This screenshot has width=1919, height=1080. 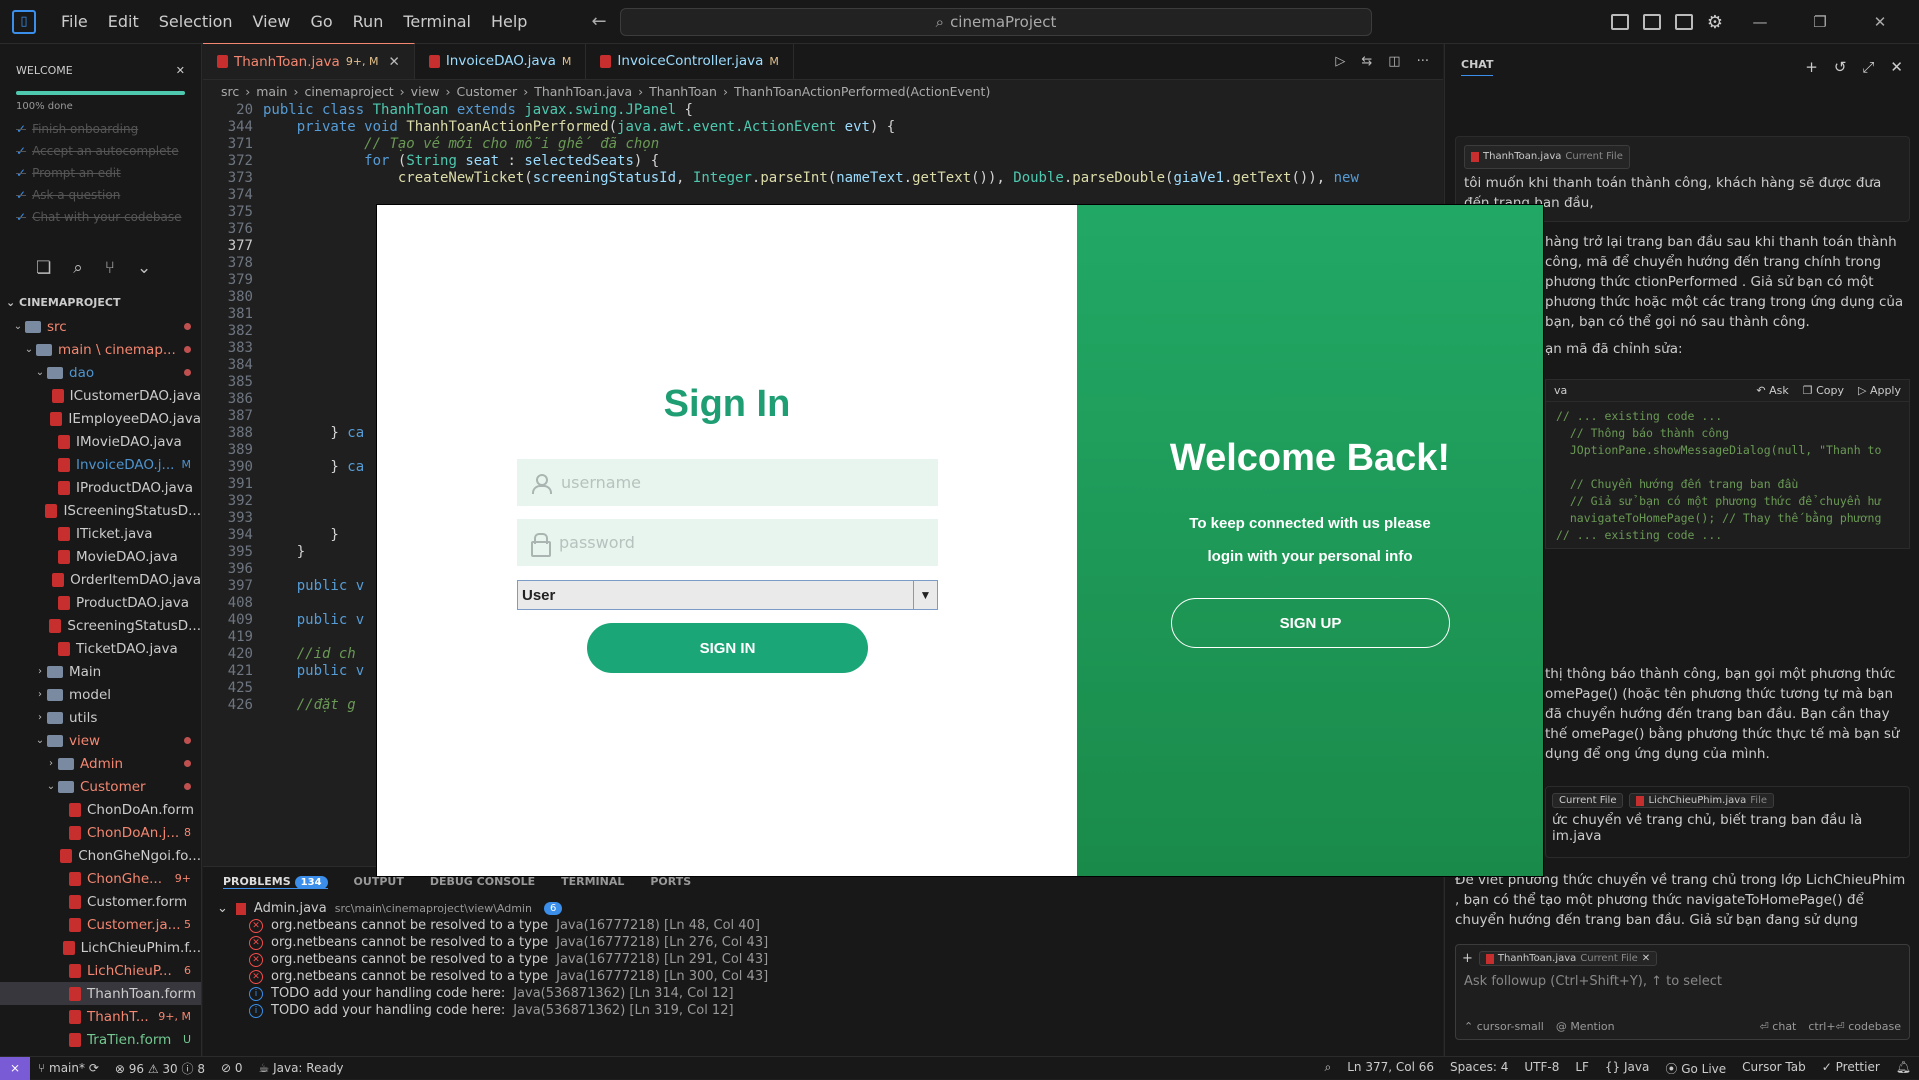 I want to click on tree-item: ⌄ view, so click(x=100, y=740).